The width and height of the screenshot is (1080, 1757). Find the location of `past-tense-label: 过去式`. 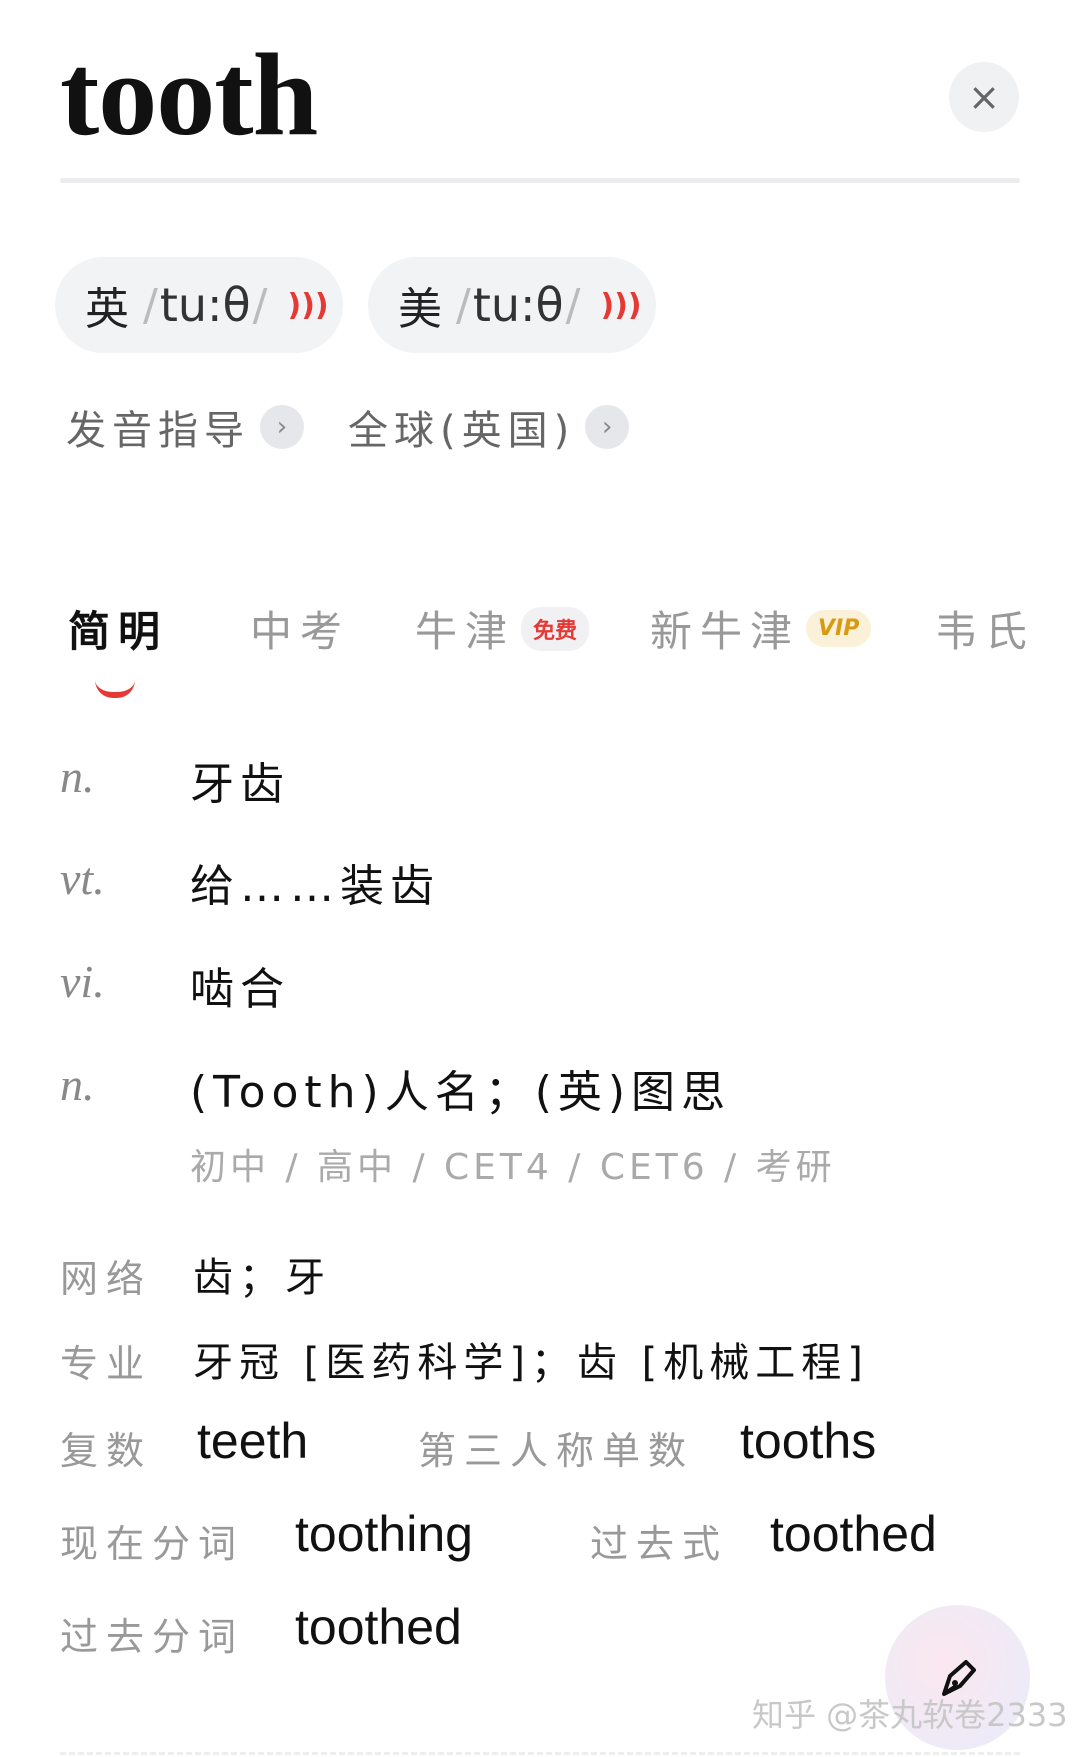

past-tense-label: 过去式 is located at coordinates (659, 1544).